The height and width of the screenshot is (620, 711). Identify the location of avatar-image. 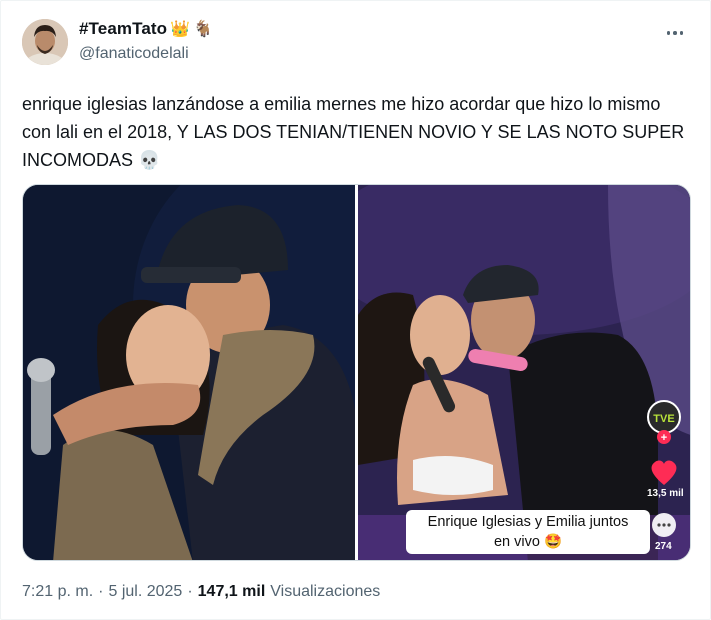
(45, 42).